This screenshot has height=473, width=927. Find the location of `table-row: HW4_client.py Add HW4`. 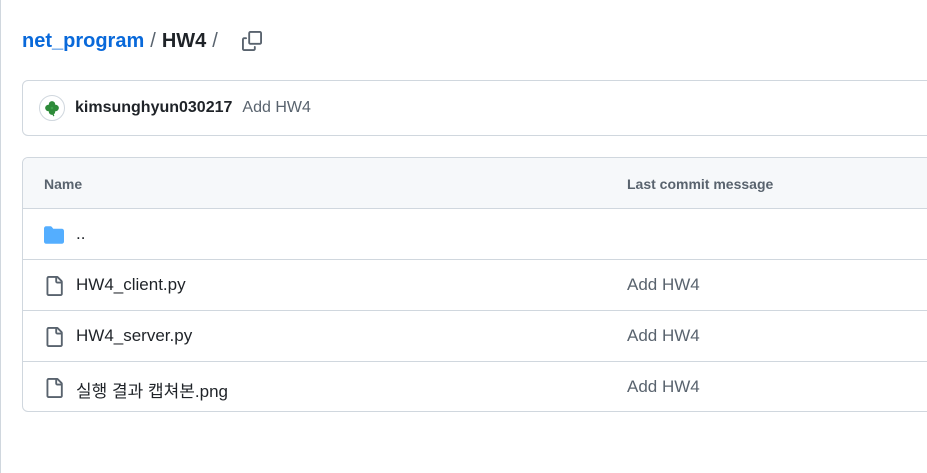

table-row: HW4_client.py Add HW4 is located at coordinates (475, 285).